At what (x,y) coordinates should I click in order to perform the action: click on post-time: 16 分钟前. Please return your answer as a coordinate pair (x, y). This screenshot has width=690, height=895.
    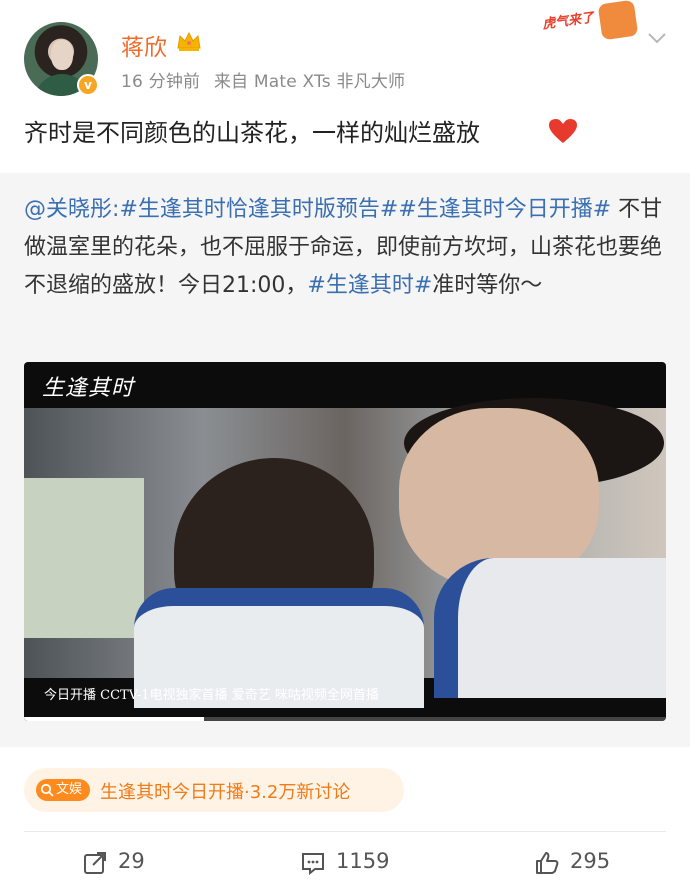
    Looking at the image, I should click on (161, 82).